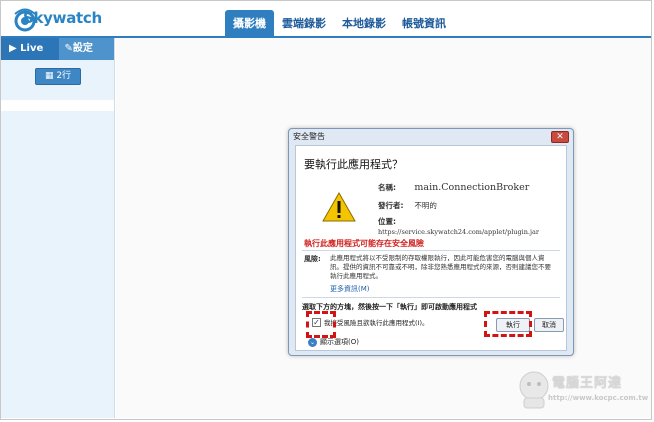  Describe the element at coordinates (587, 383) in the screenshot. I see `watermark-text: 電腦王阿達` at that location.